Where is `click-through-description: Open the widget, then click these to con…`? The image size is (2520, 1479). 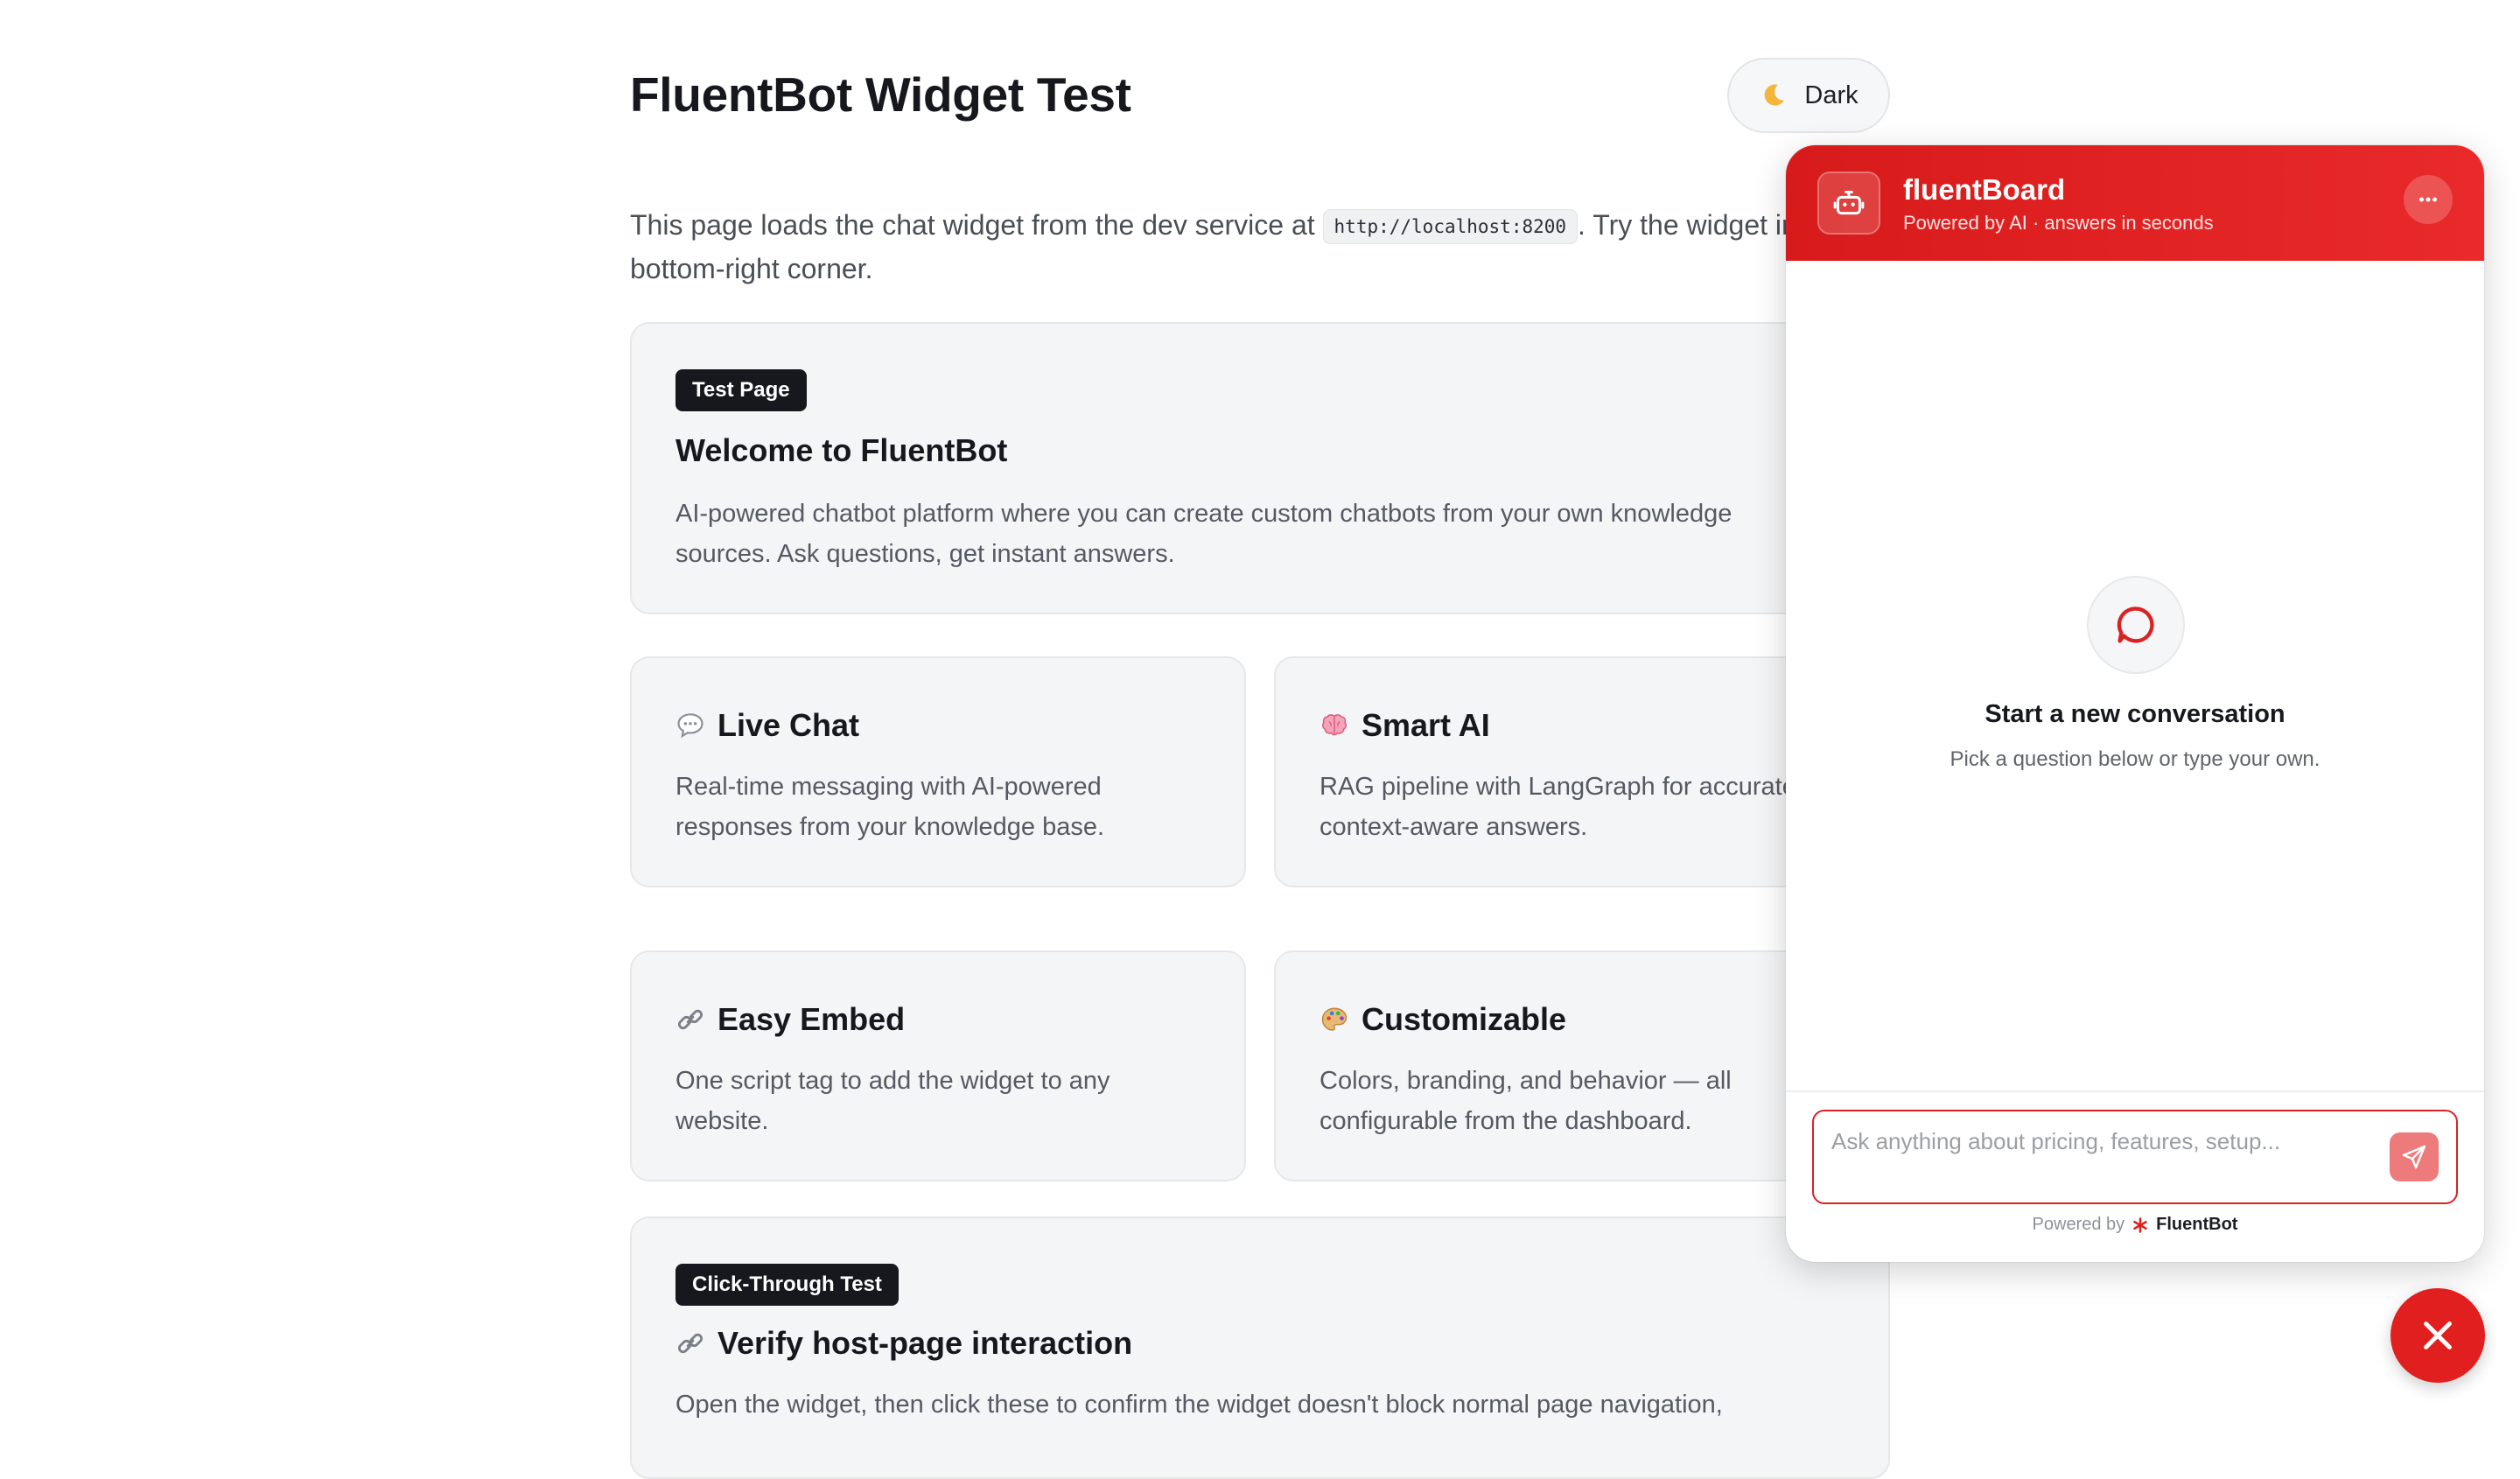 click-through-description: Open the widget, then click these to con… is located at coordinates (1199, 1405).